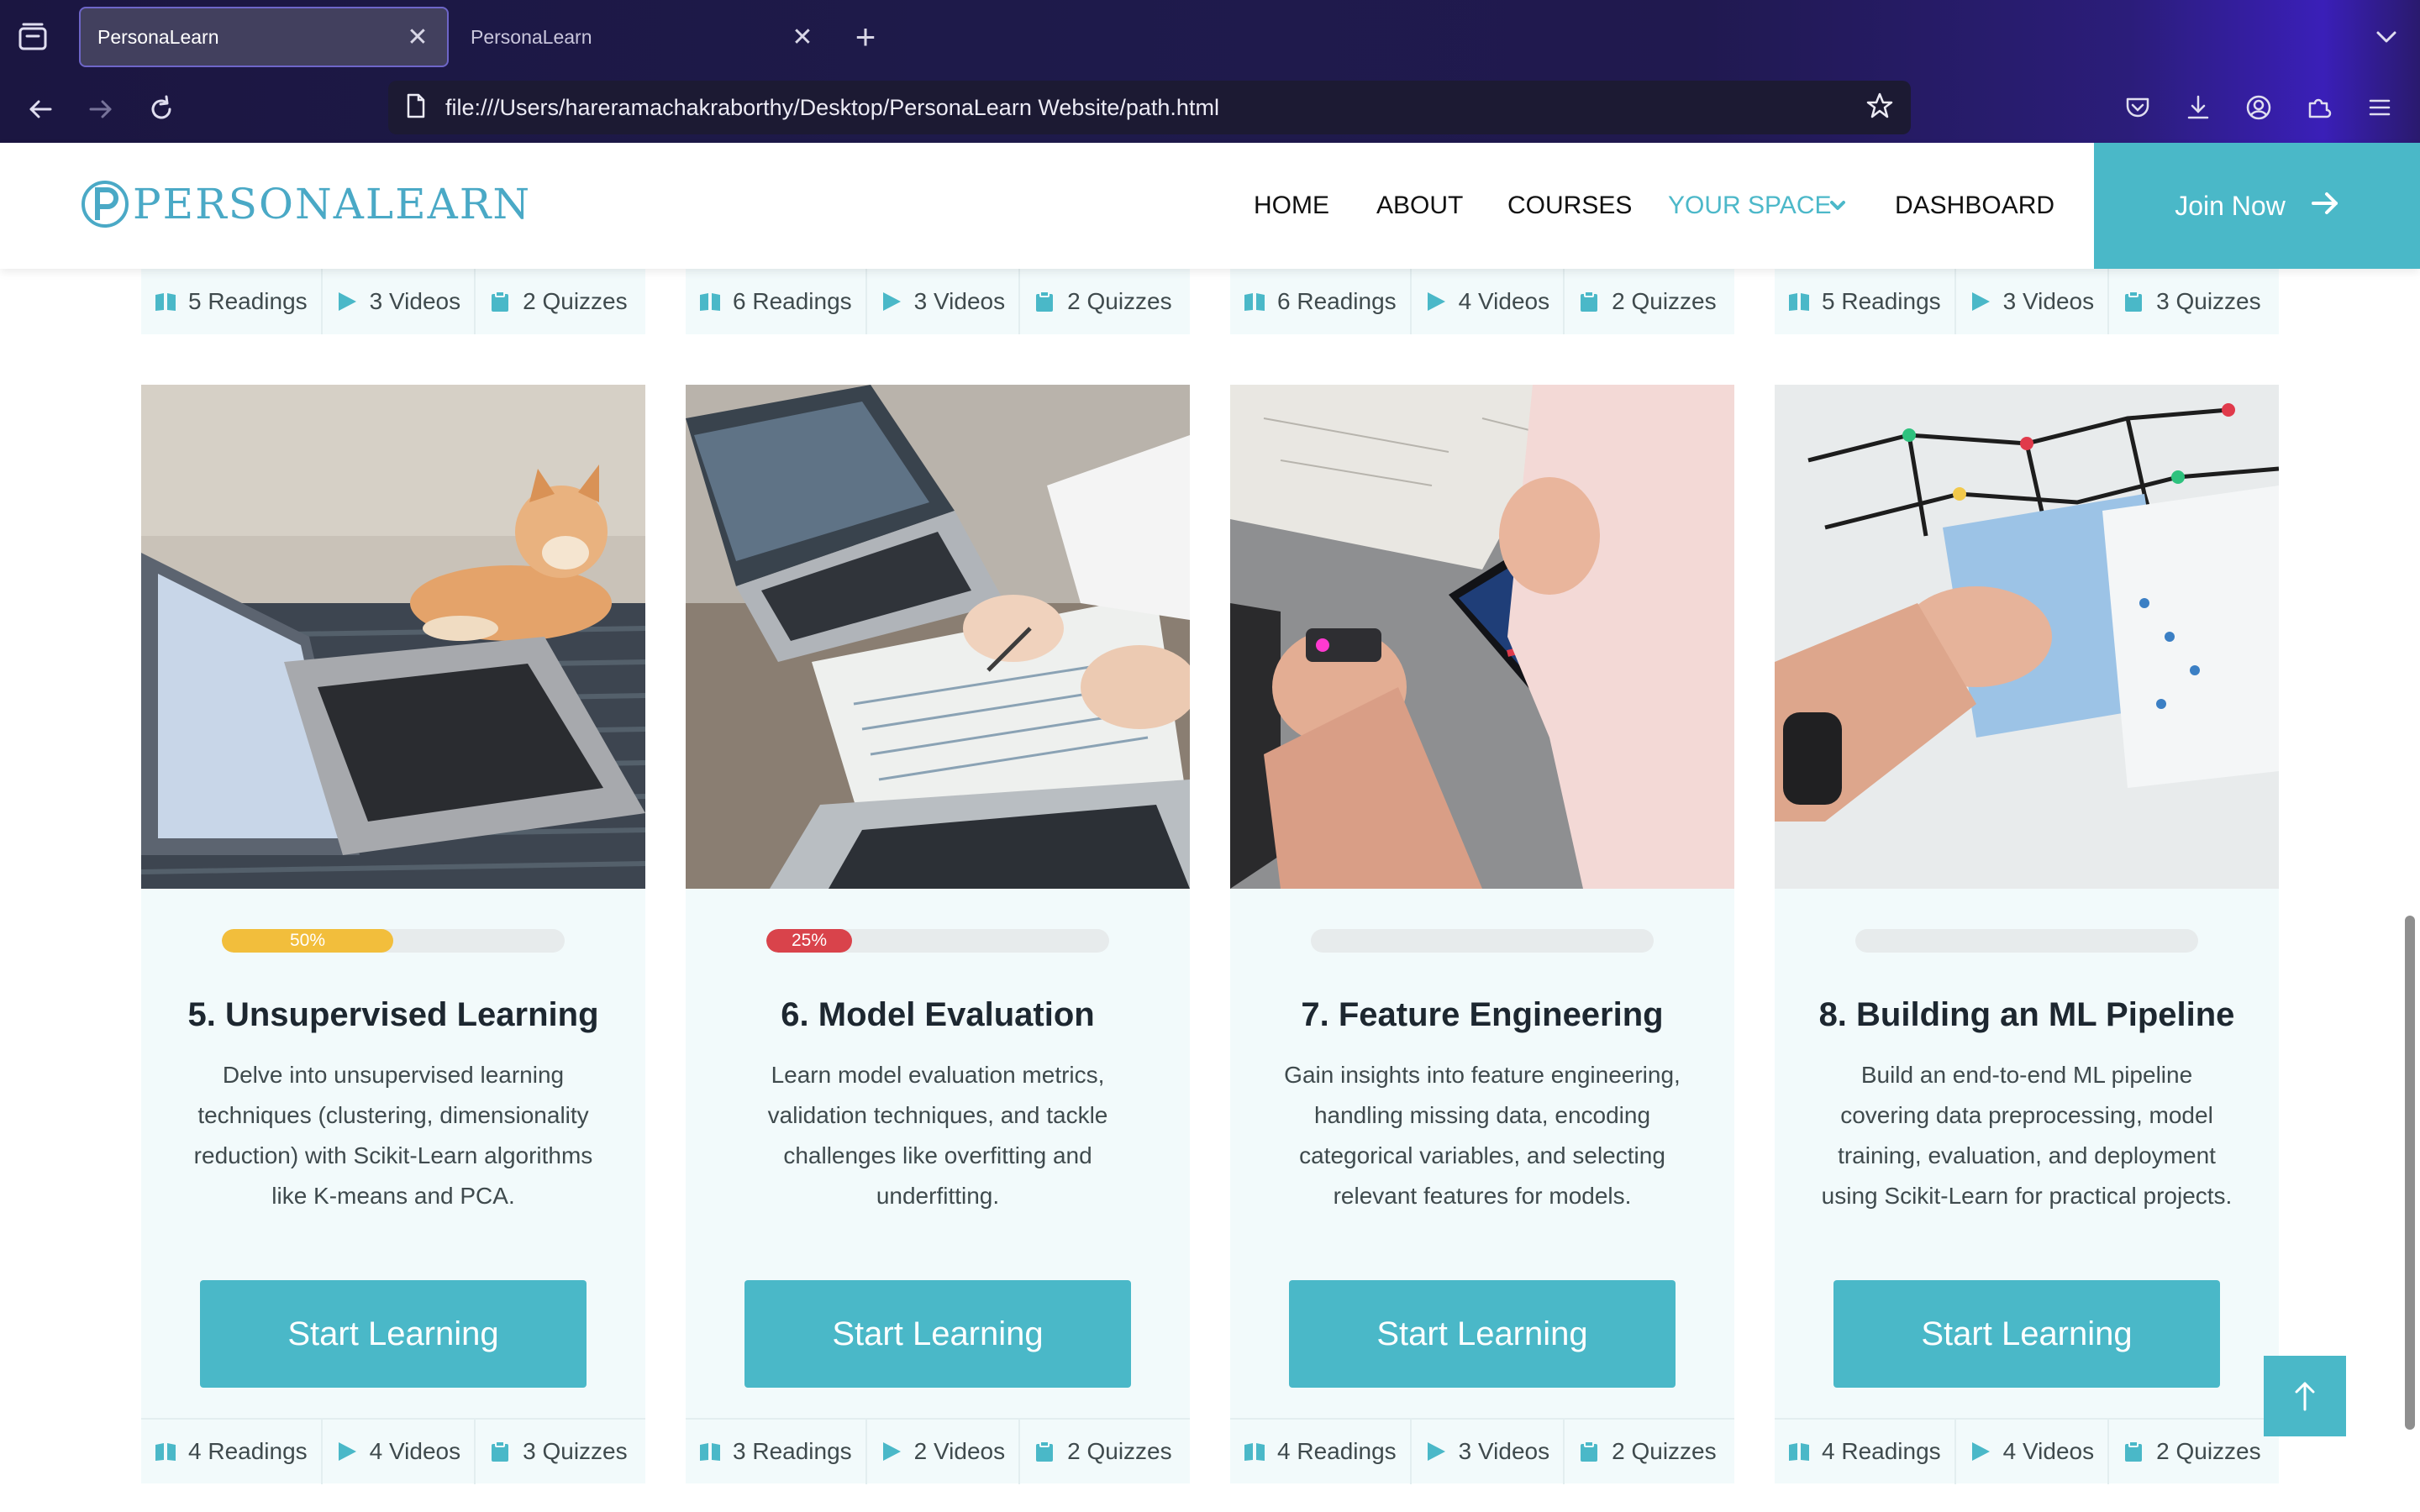 This screenshot has height=1512, width=2420. I want to click on browser-tab-active: PersonaLearn ✕, so click(264, 37).